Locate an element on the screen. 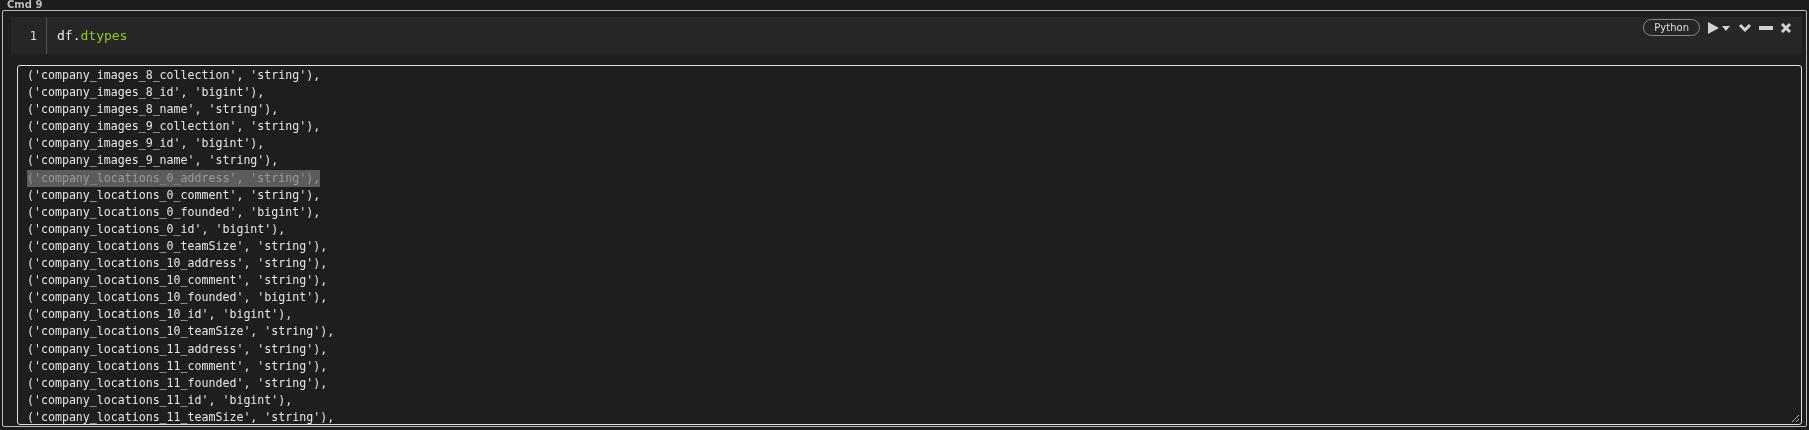  output-line: ('company_locations_10_id', 'bigint'), is located at coordinates (160, 315).